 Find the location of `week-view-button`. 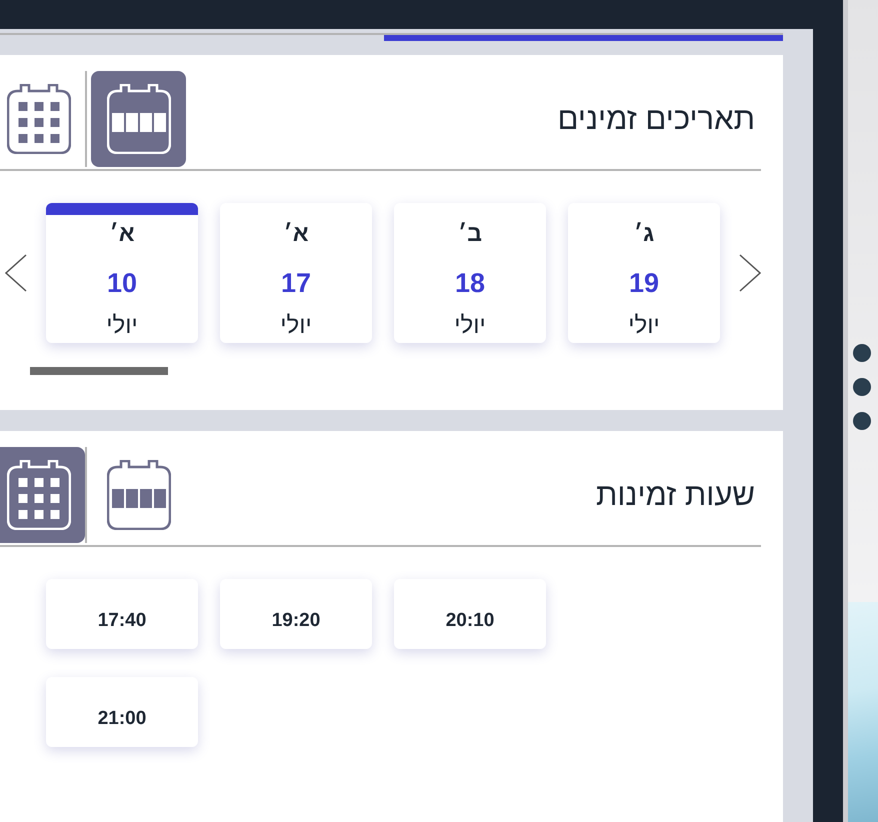

week-view-button is located at coordinates (138, 119).